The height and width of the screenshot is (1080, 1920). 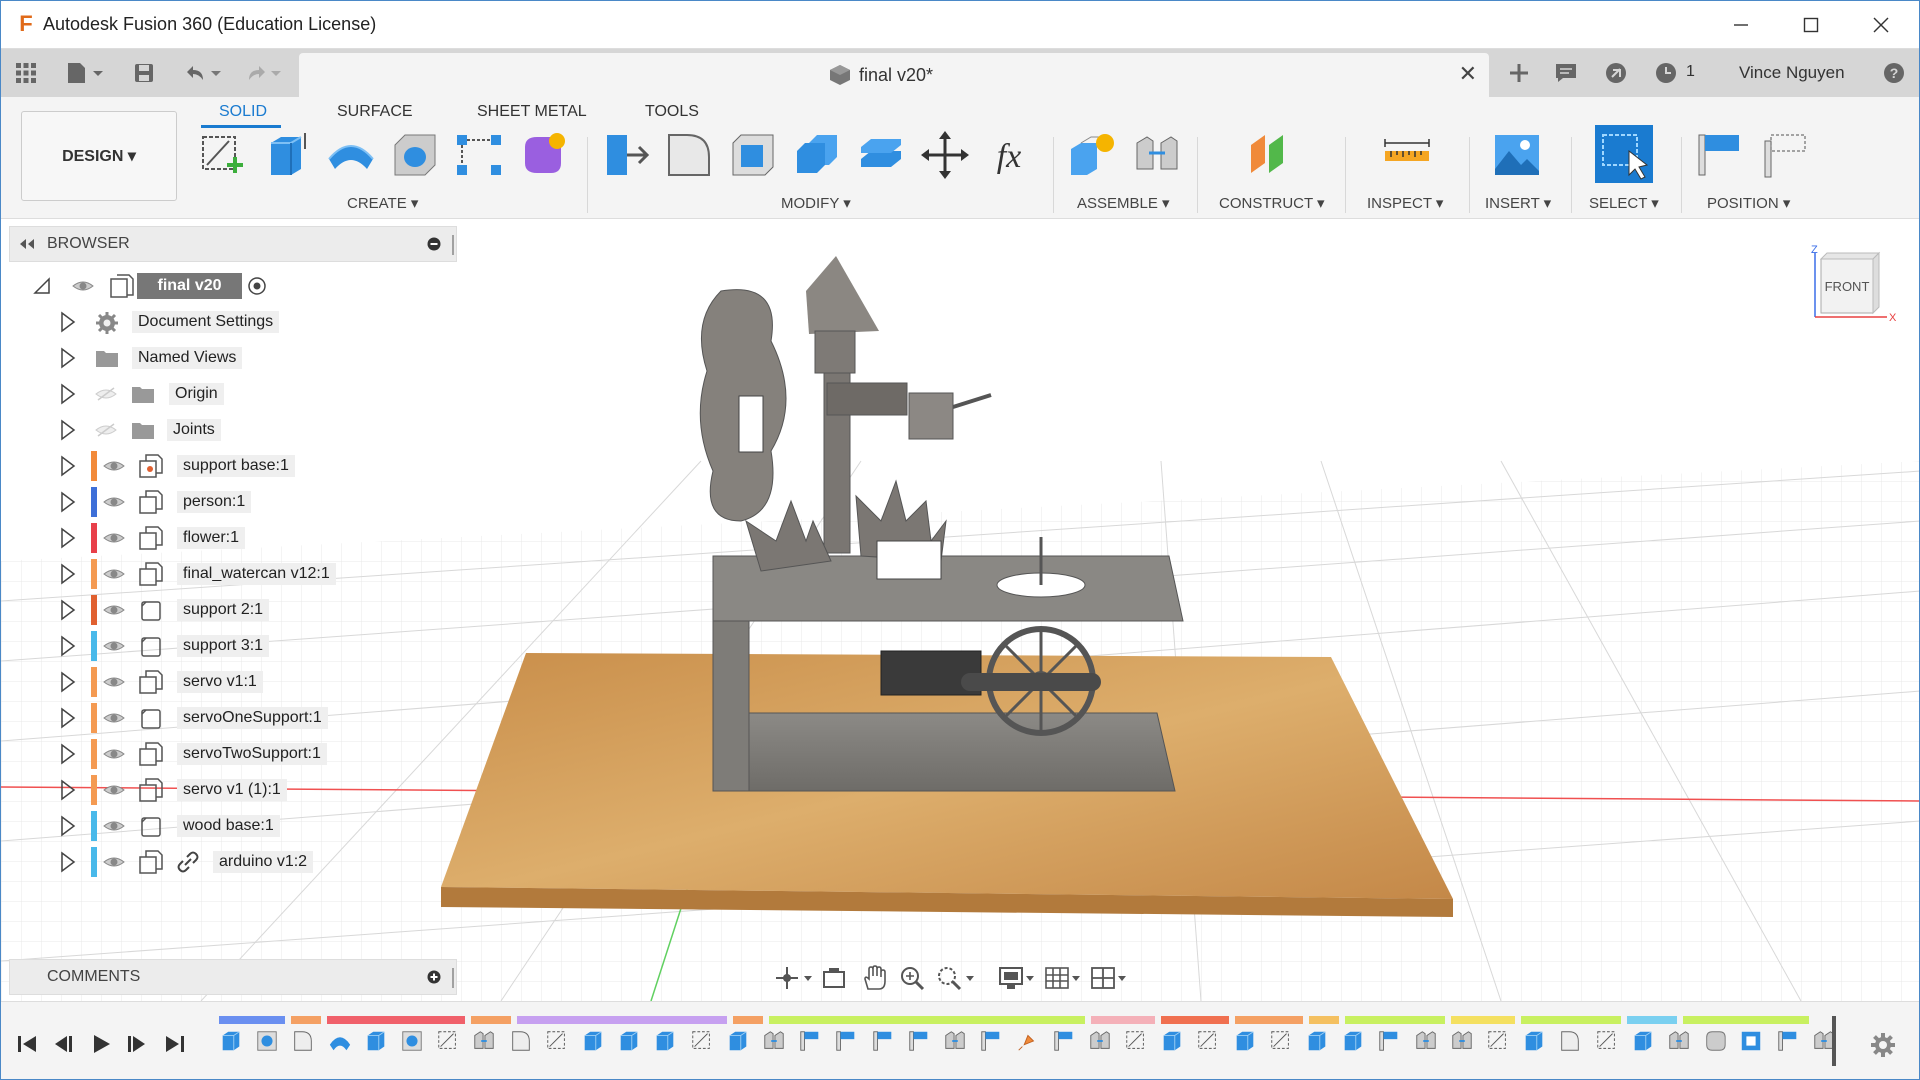 I want to click on insert-menu: INSERT ▾, so click(x=1518, y=203).